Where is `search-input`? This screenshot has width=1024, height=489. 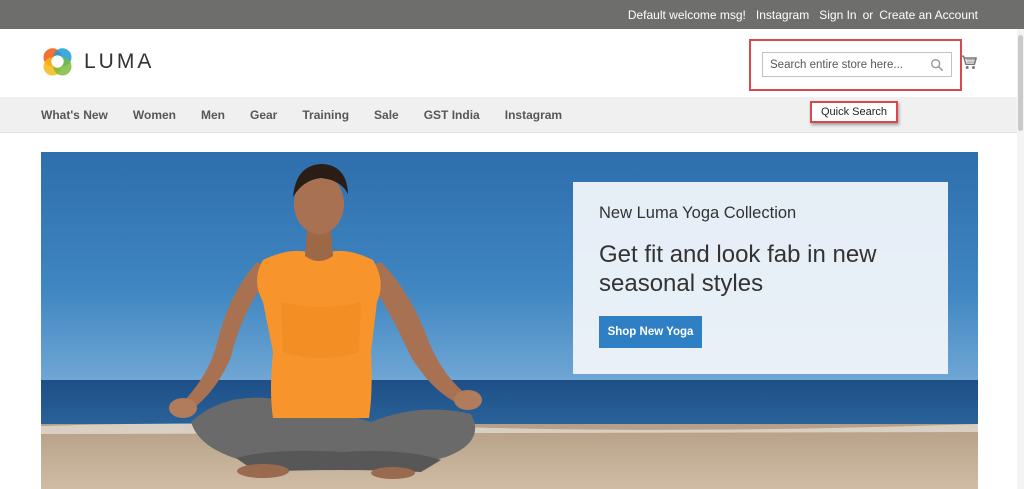
search-input is located at coordinates (843, 64).